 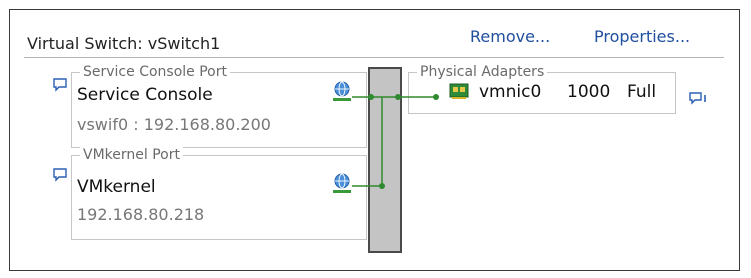 What do you see at coordinates (642, 92) in the screenshot?
I see `adapter-duplex: Full` at bounding box center [642, 92].